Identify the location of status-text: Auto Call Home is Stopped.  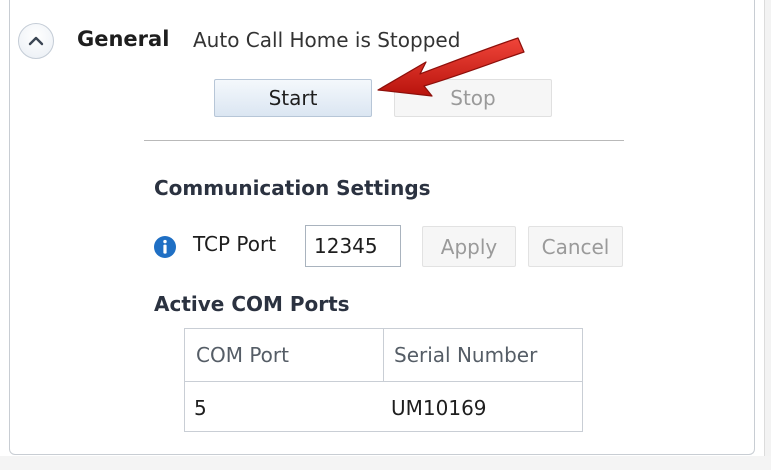
(327, 40).